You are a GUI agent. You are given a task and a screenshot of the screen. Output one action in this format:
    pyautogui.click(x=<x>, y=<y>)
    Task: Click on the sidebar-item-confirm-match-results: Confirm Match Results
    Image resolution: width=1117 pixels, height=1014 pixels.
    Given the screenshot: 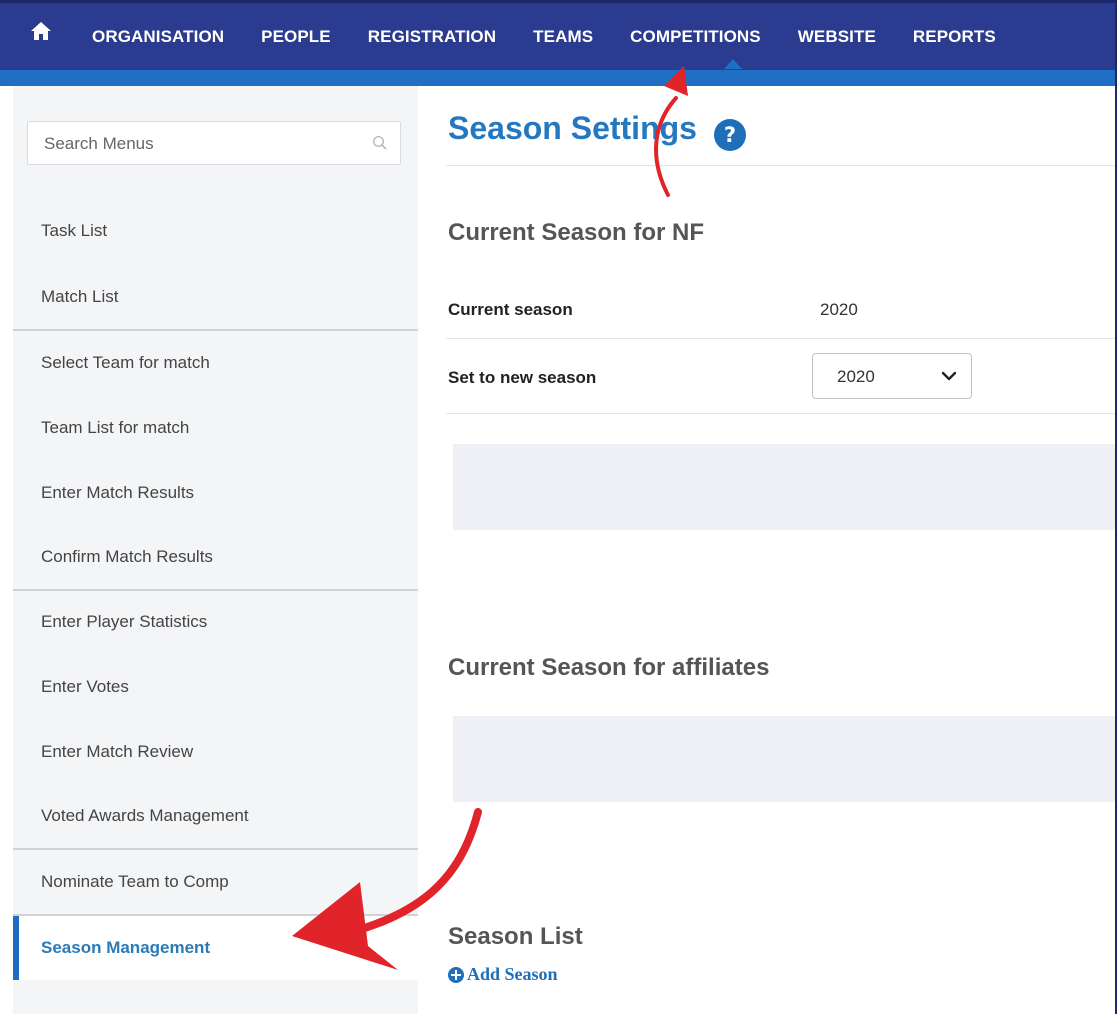 What is the action you would take?
    pyautogui.click(x=215, y=557)
    